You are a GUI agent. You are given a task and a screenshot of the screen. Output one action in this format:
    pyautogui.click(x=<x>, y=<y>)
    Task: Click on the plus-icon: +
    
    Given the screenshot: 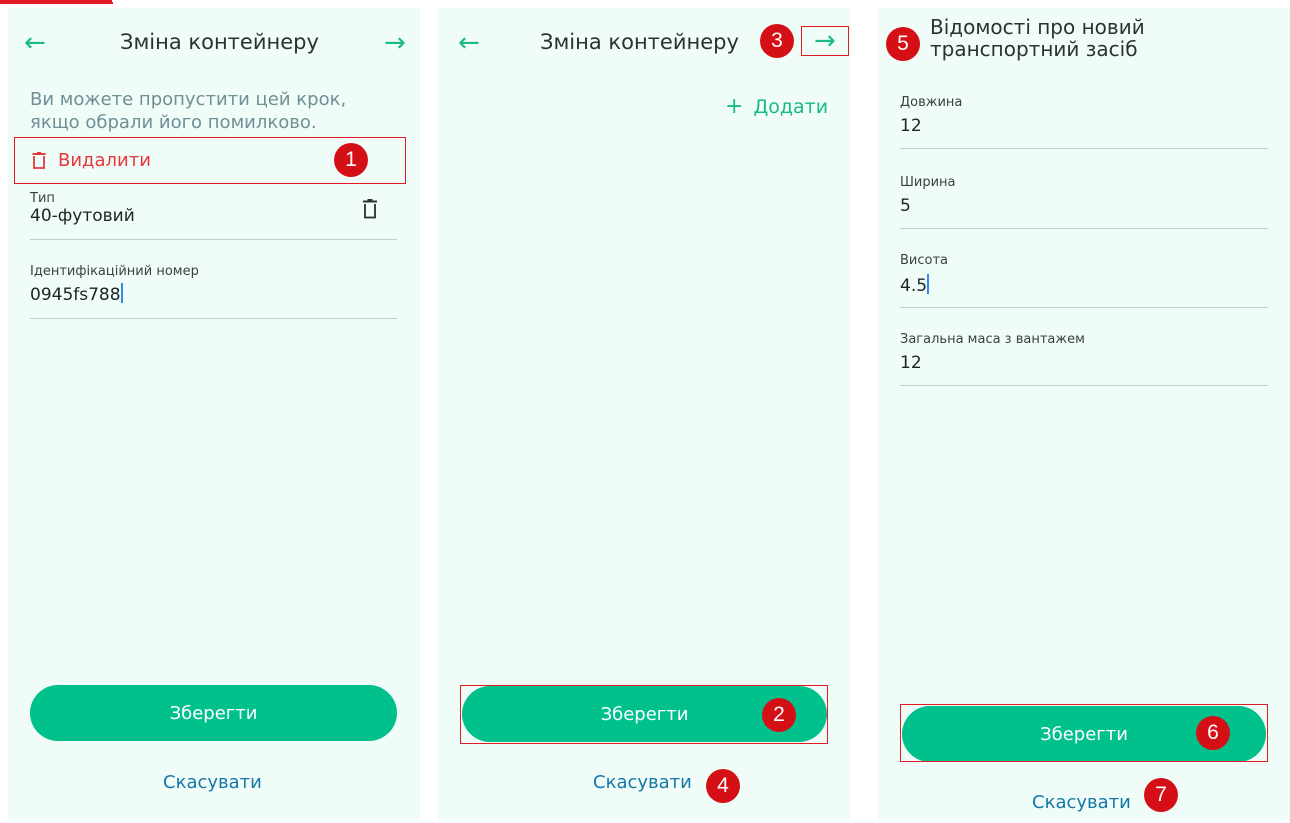 What is the action you would take?
    pyautogui.click(x=734, y=106)
    